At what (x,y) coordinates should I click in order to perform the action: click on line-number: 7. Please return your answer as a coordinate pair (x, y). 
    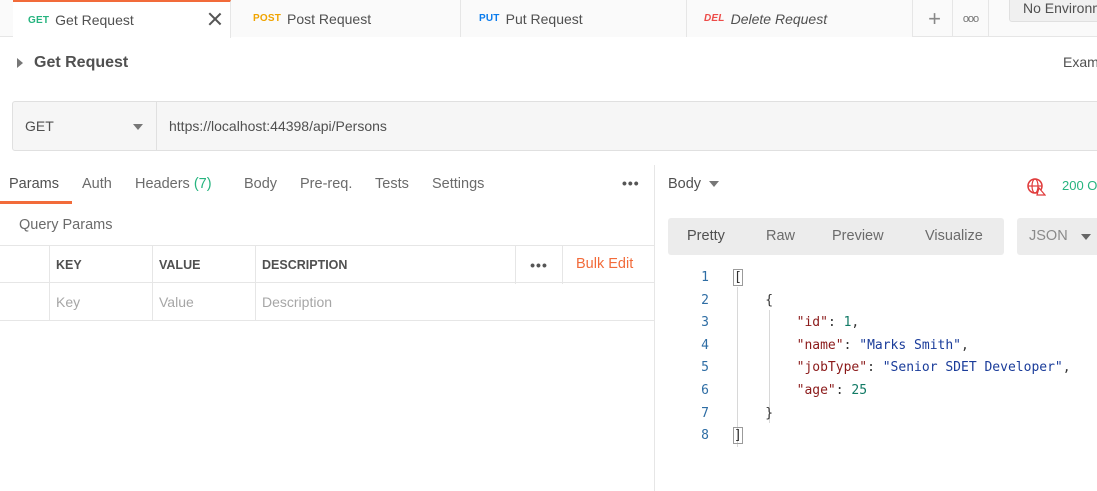
    Looking at the image, I should click on (705, 413).